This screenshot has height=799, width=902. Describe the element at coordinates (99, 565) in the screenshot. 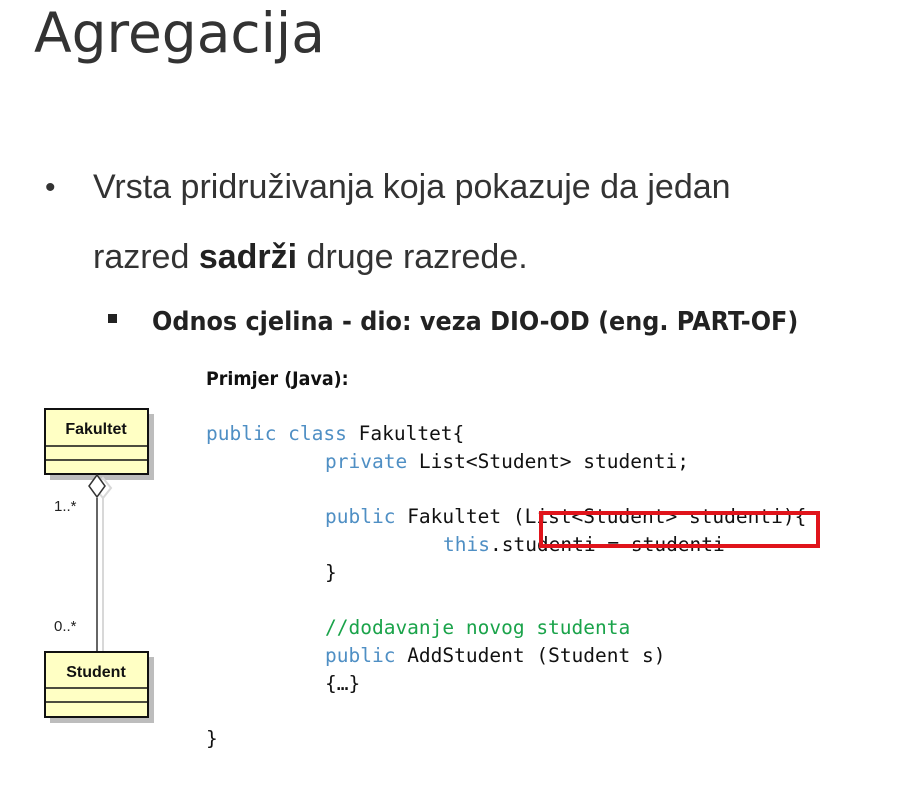

I see `uml-diagram: Fakultet Student 1..* 0..*` at that location.